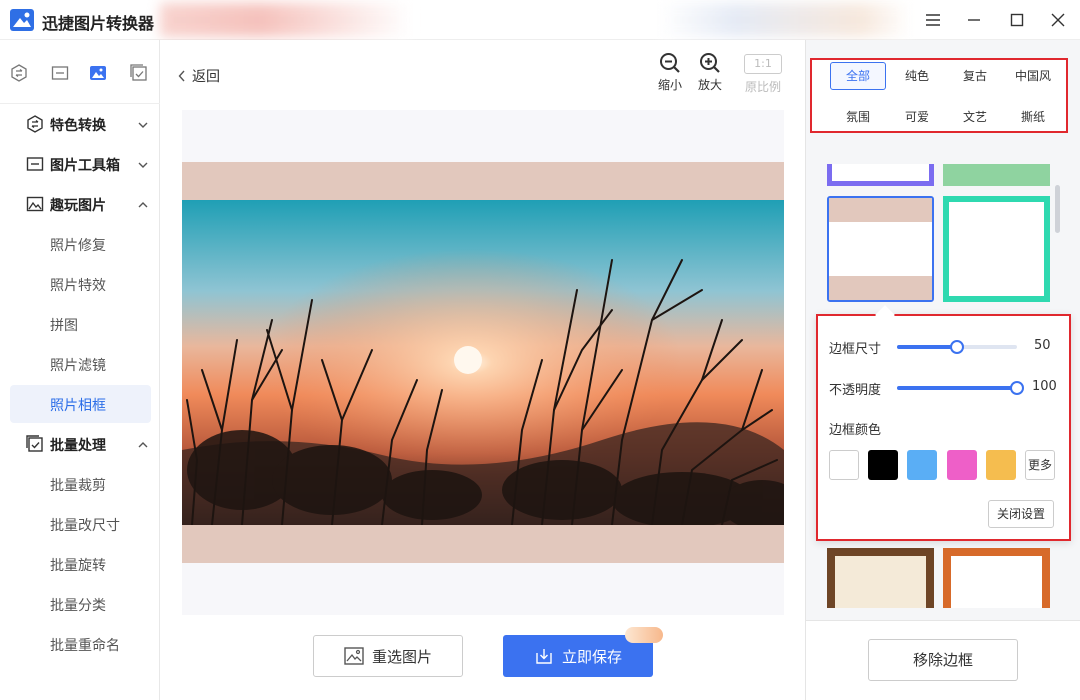 Image resolution: width=1080 pixels, height=700 pixels. I want to click on zoom-out-button: 缩小, so click(670, 72).